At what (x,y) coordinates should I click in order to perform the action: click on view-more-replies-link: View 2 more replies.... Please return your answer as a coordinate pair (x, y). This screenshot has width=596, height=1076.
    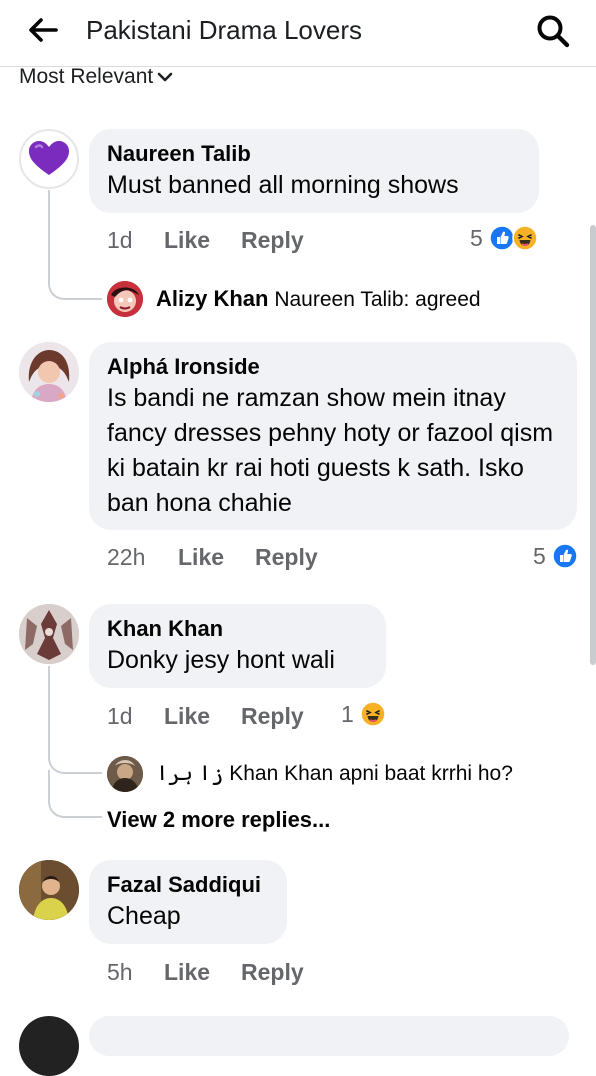
    Looking at the image, I should click on (218, 820).